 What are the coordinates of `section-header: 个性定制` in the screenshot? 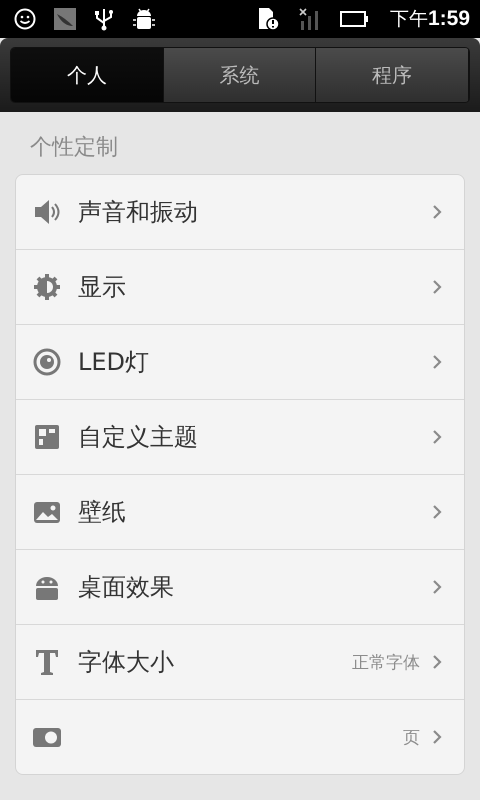 It's located at (74, 148).